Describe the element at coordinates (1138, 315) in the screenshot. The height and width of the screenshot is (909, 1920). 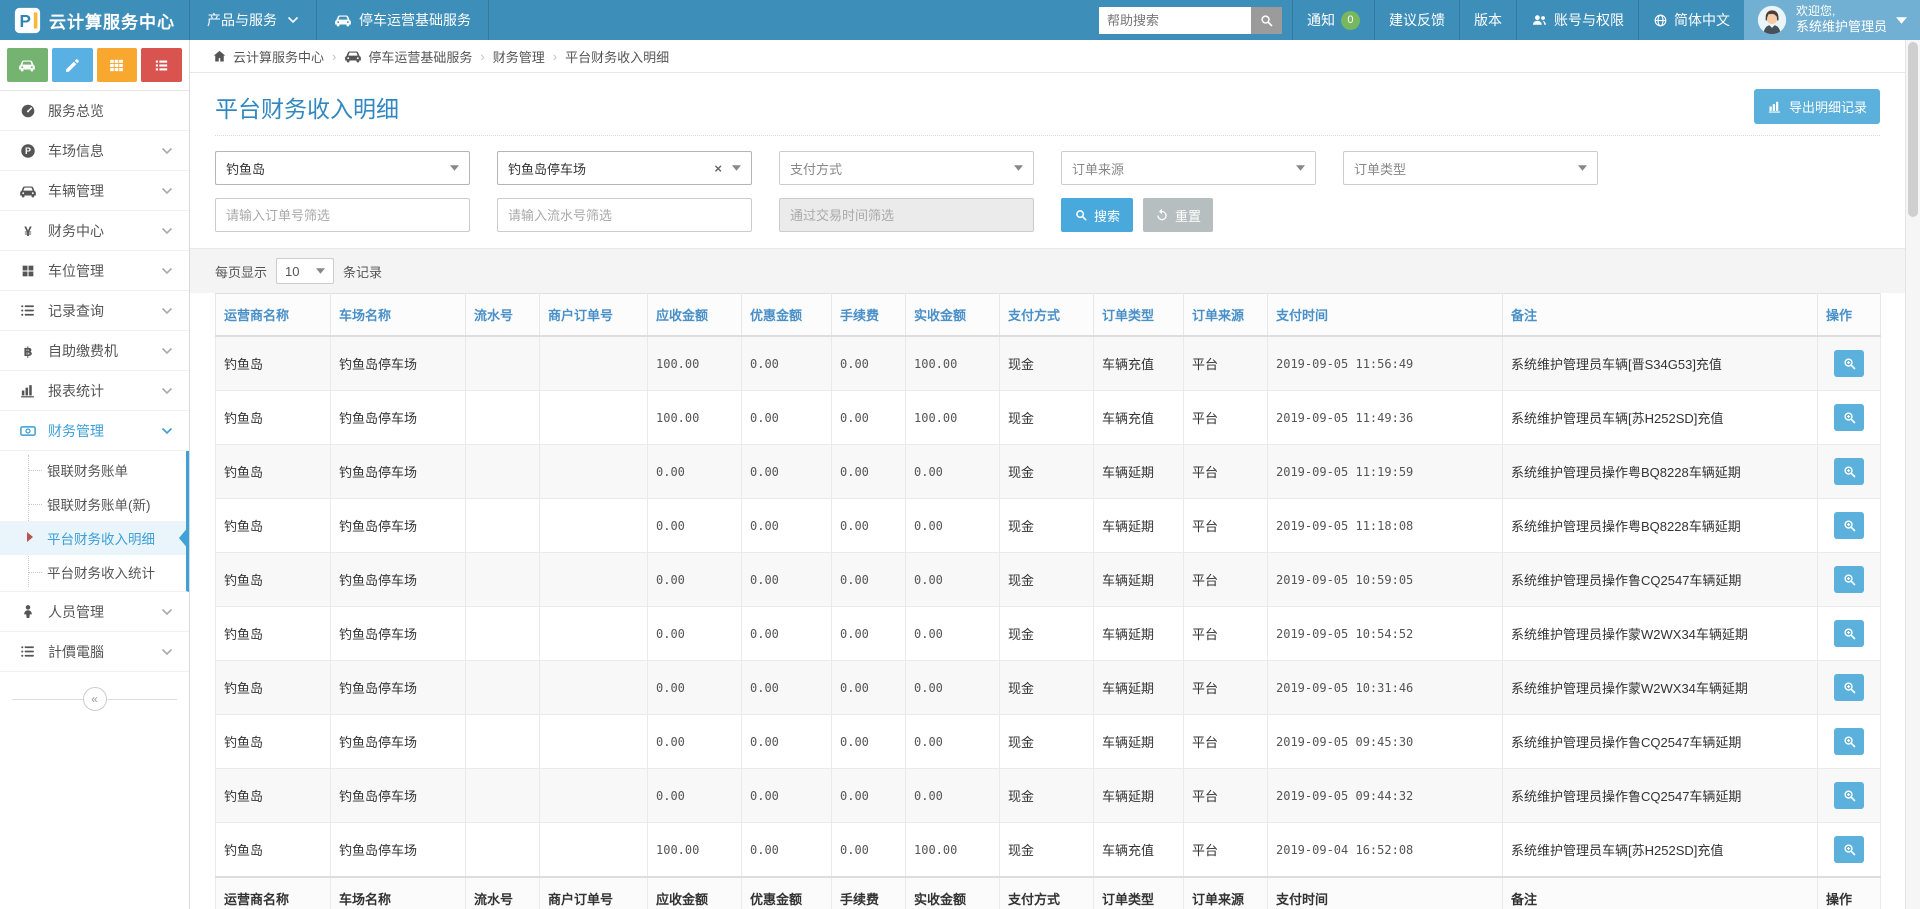
I see `column-header: 订单类型` at that location.